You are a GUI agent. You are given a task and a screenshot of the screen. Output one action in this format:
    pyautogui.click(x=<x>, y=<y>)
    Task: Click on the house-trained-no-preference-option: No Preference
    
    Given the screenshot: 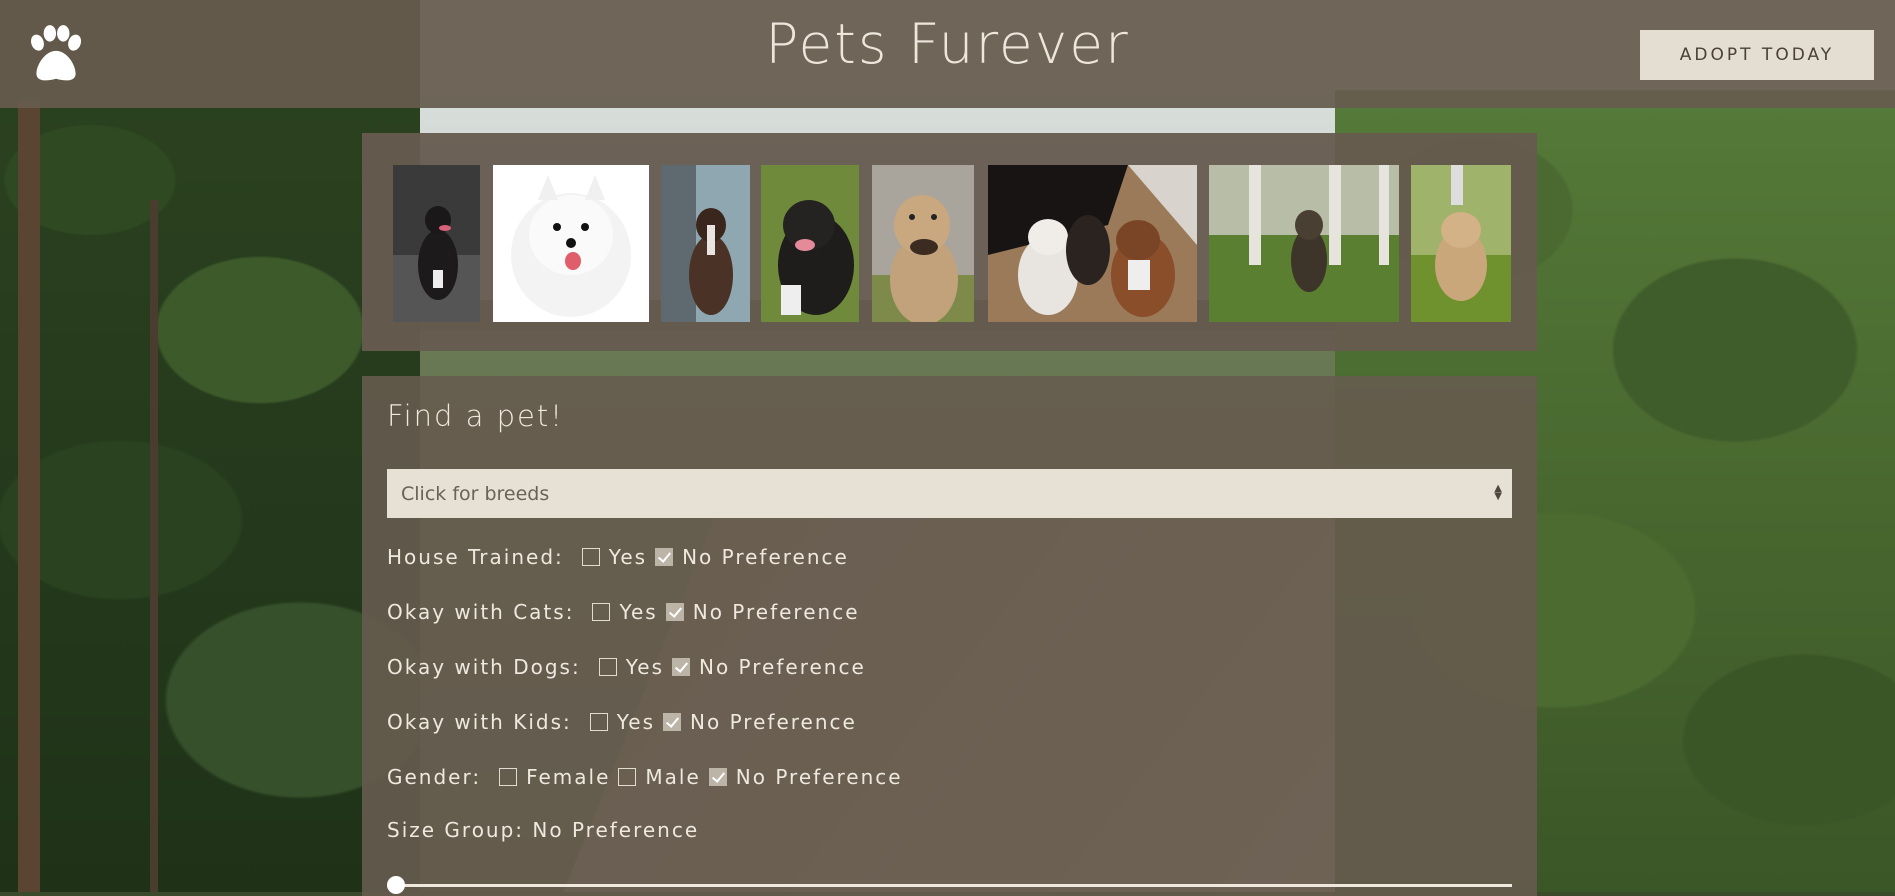 What is the action you would take?
    pyautogui.click(x=752, y=557)
    